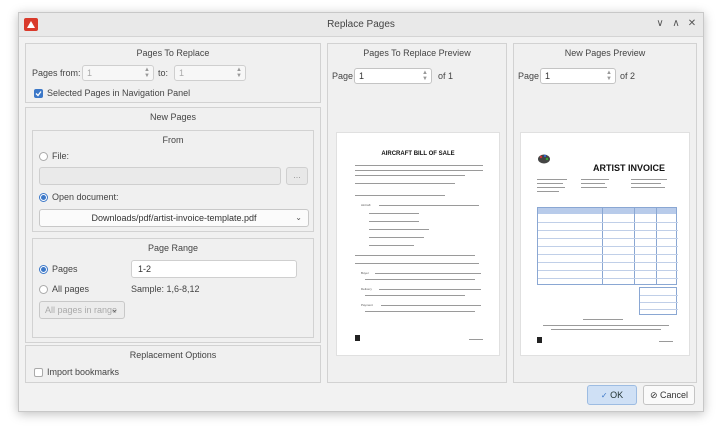  What do you see at coordinates (165, 289) in the screenshot?
I see `sample-text: Sample: 1,6-8,12` at bounding box center [165, 289].